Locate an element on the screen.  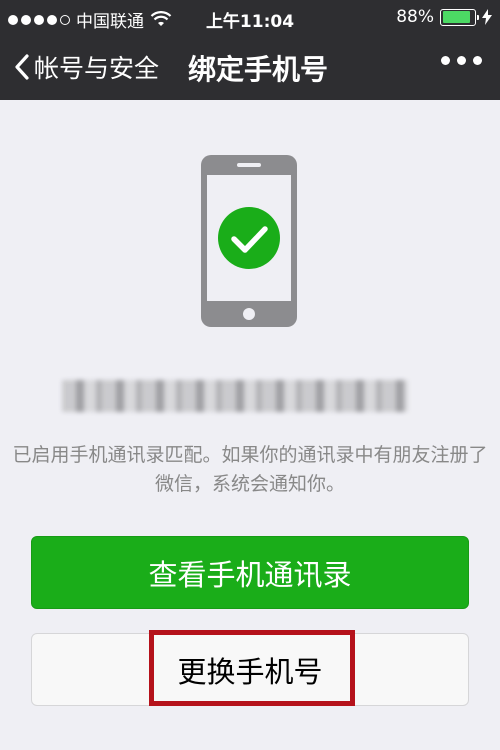
charging-bolt-icon is located at coordinates (487, 17).